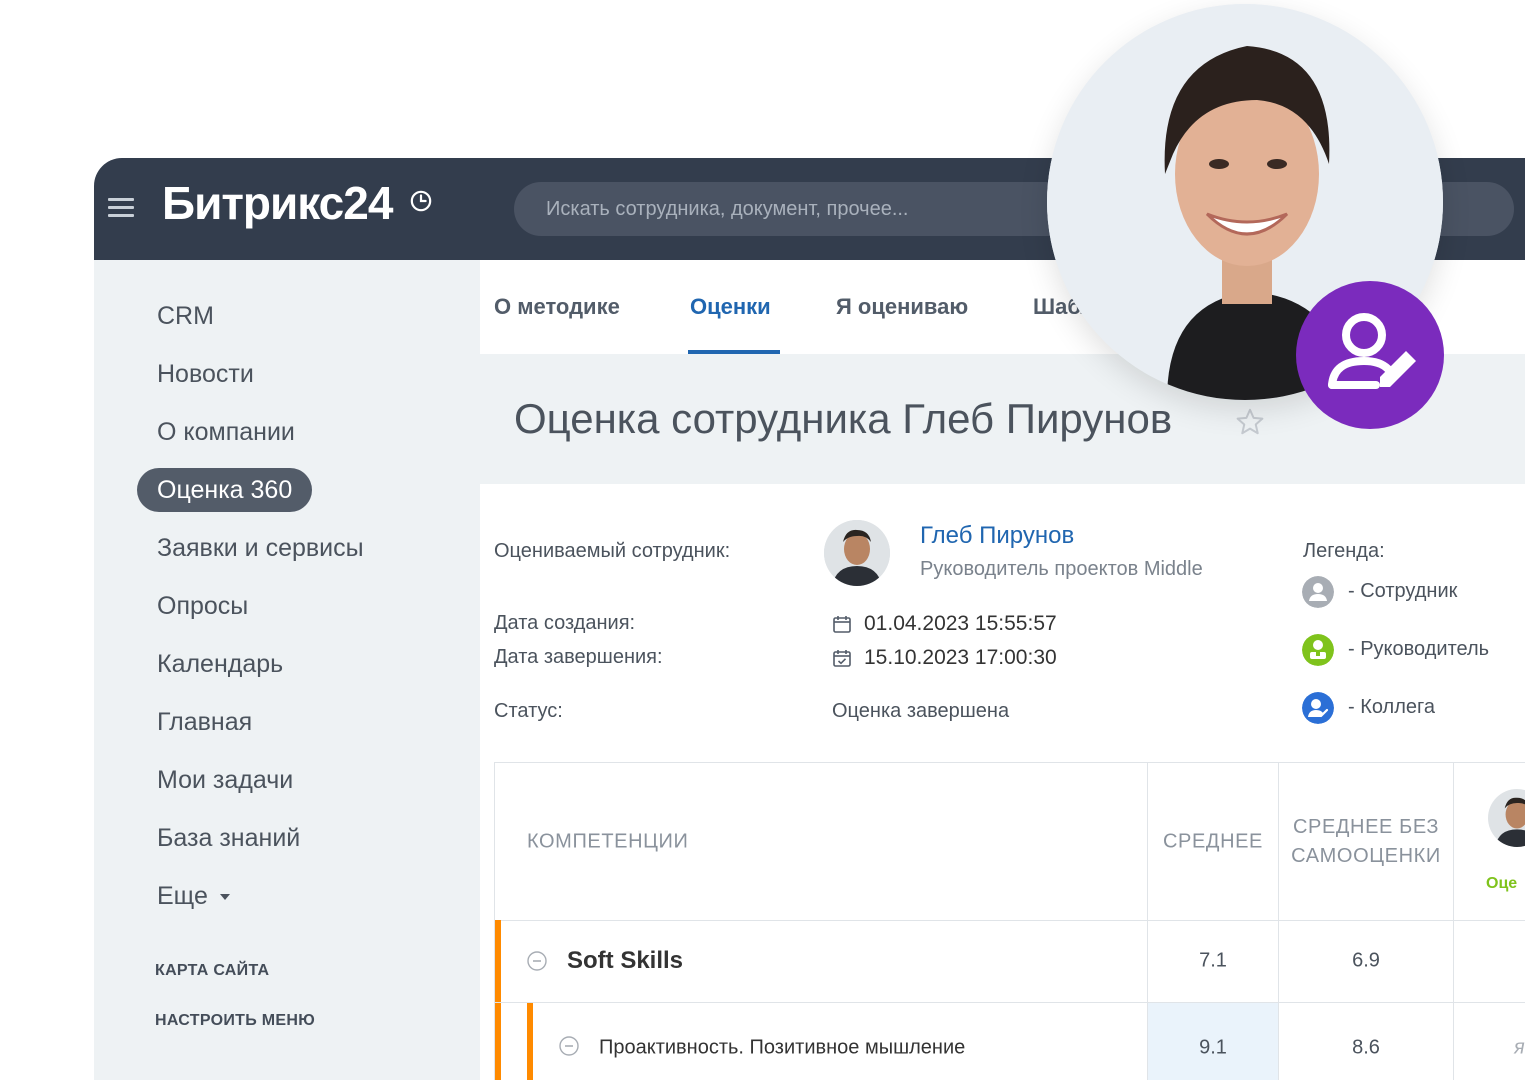 Image resolution: width=1525 pixels, height=1080 pixels. Describe the element at coordinates (205, 374) in the screenshot. I see `sidebar-item-news: Новости` at that location.